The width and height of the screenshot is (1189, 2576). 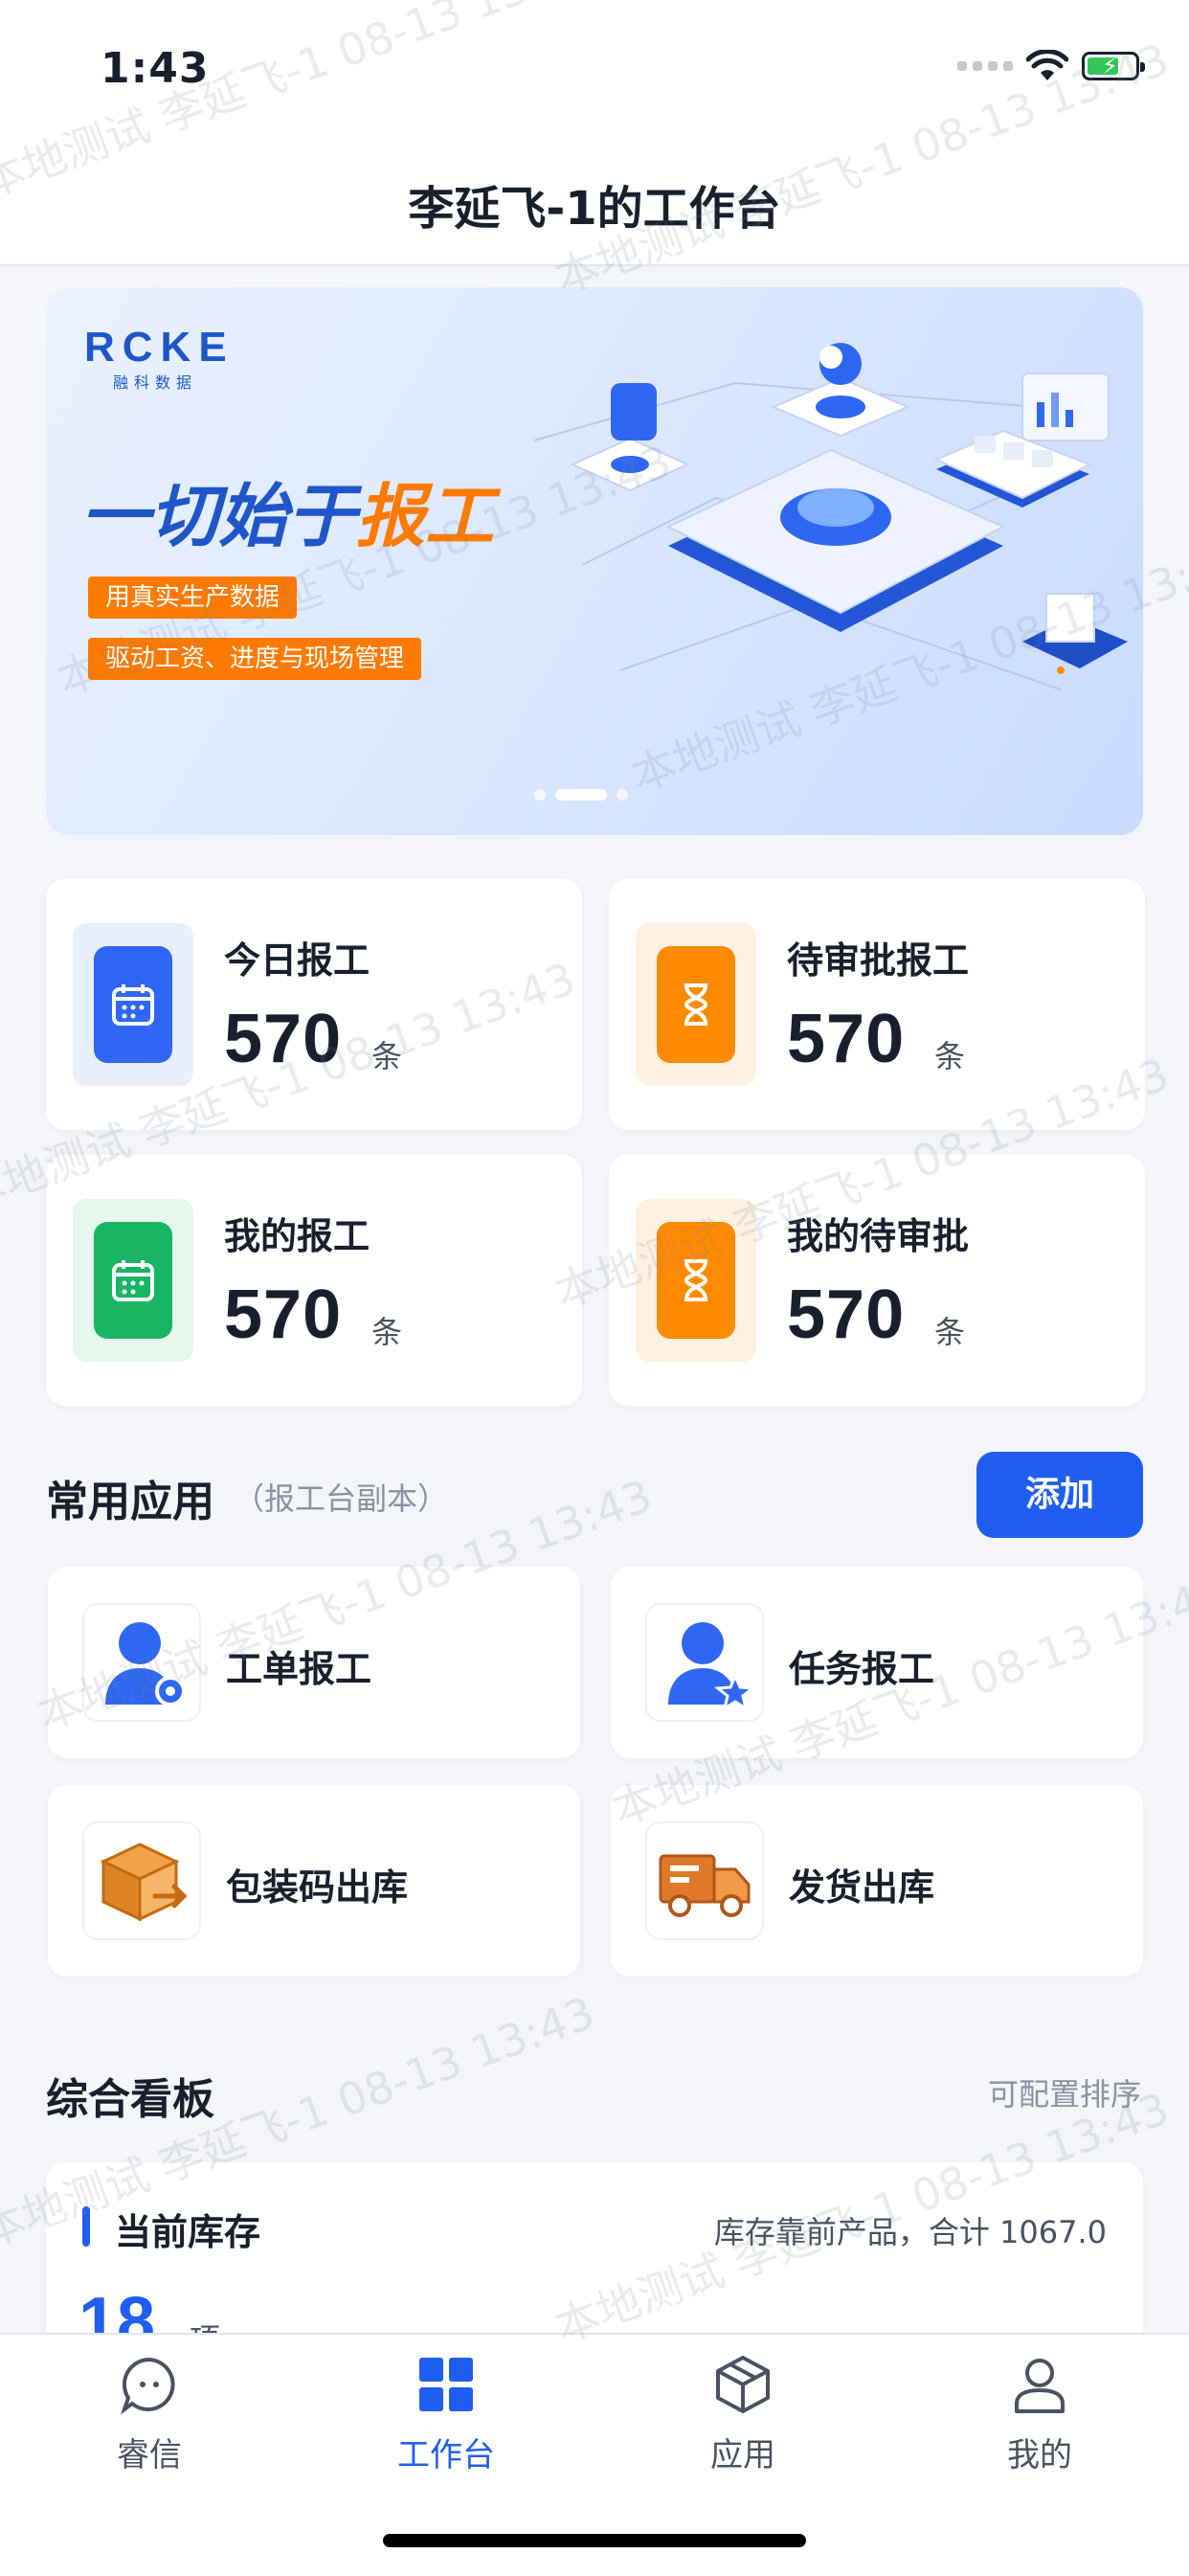 What do you see at coordinates (299, 1669) in the screenshot?
I see `app-label: 工单报工` at bounding box center [299, 1669].